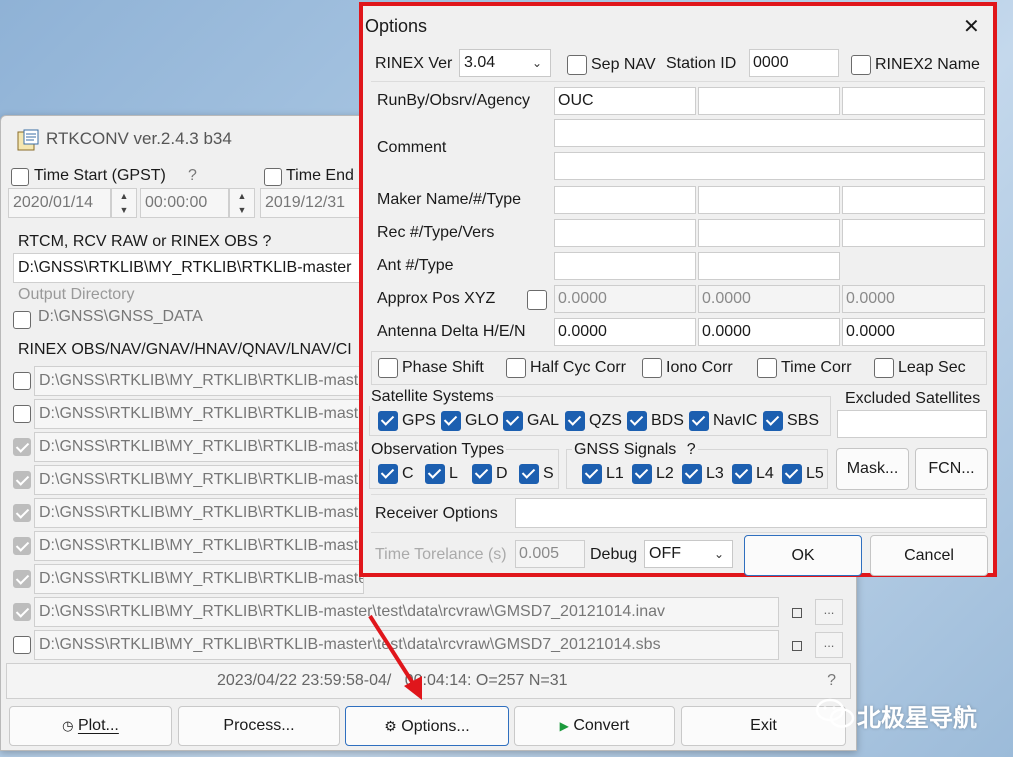 Image resolution: width=1013 pixels, height=757 pixels. I want to click on gnss-signal-checkbox-l4, so click(742, 474).